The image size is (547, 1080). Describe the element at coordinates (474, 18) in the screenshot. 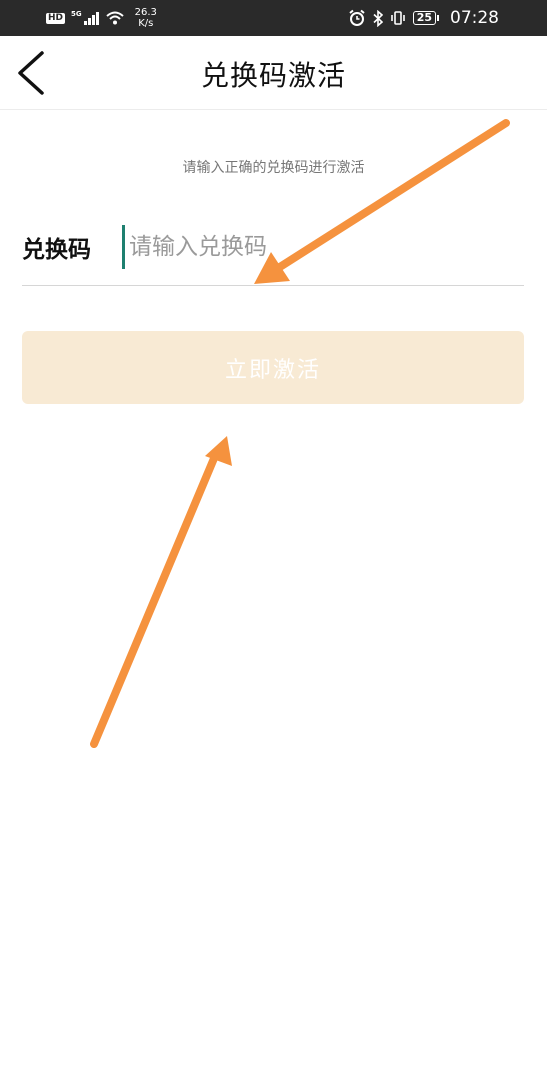

I see `clock: 07:28` at that location.